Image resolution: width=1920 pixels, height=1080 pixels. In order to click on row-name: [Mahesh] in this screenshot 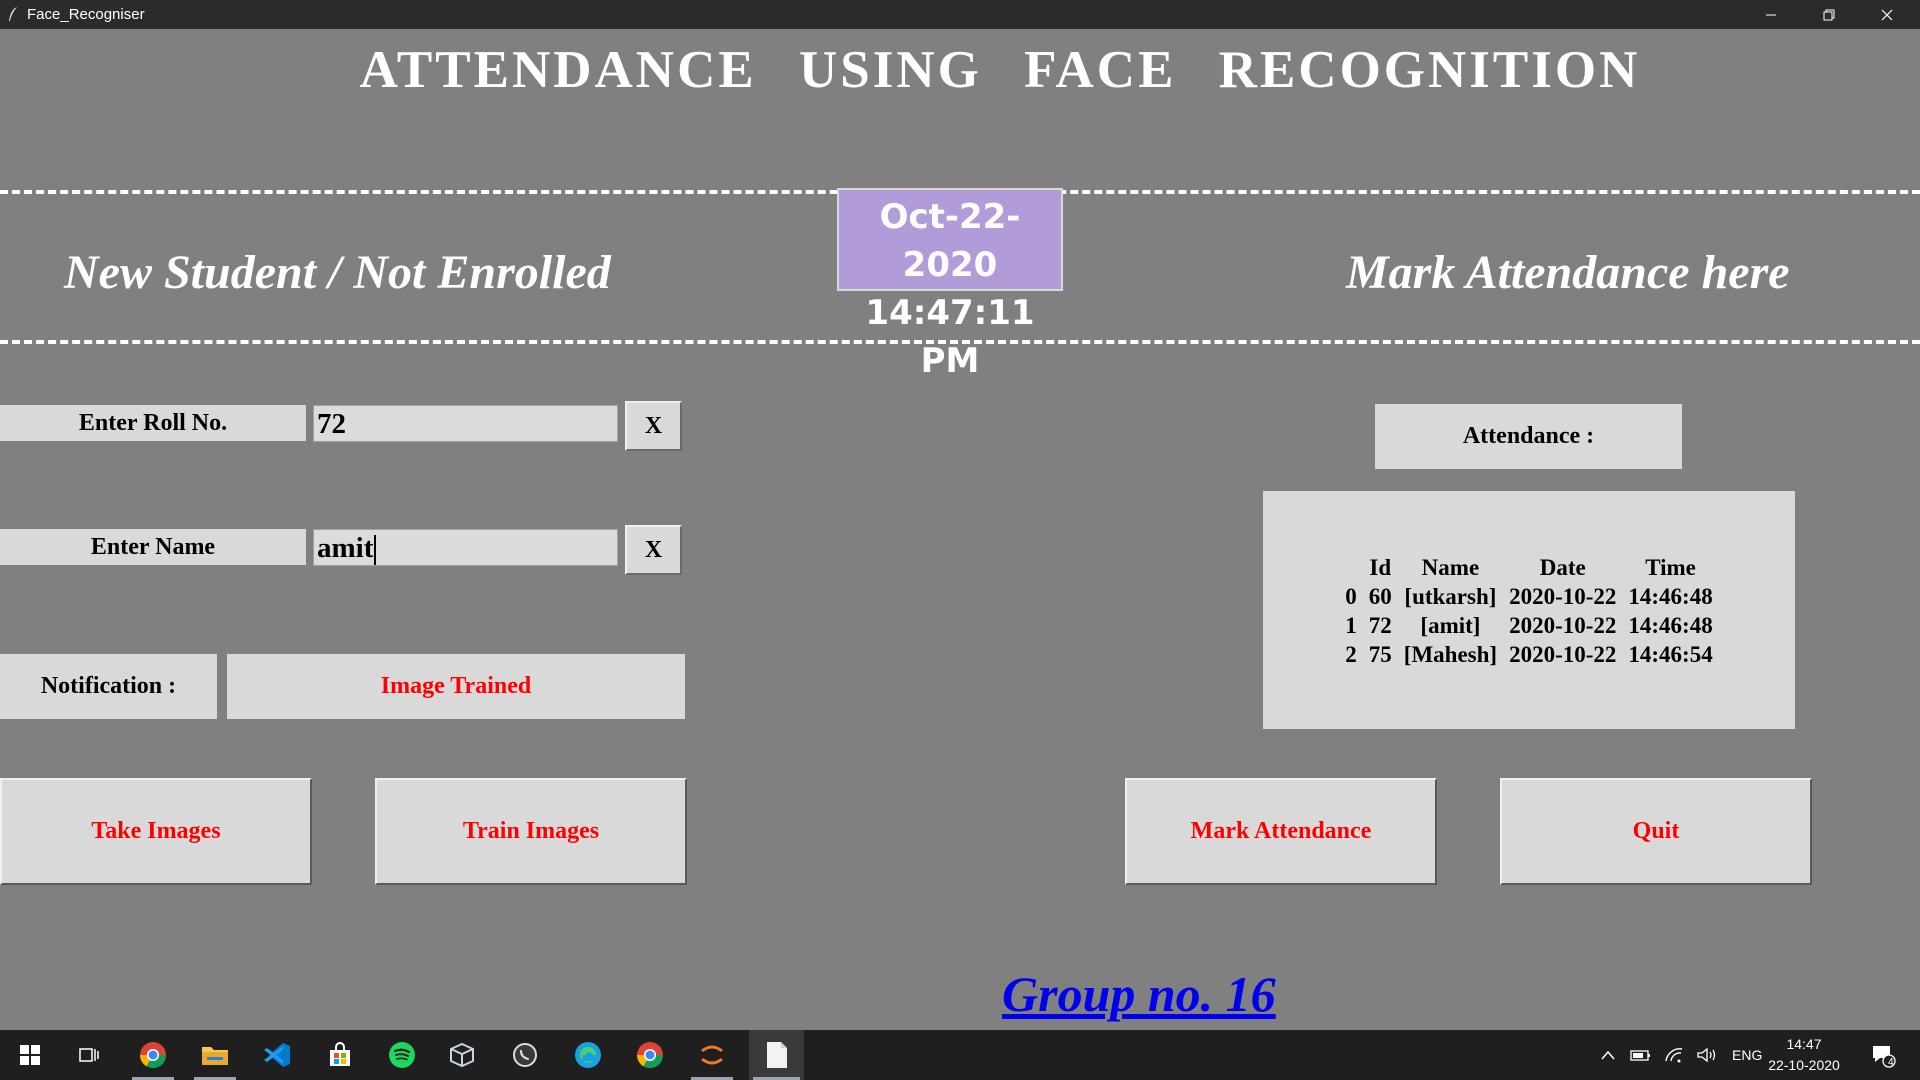, I will do `click(1450, 654)`.